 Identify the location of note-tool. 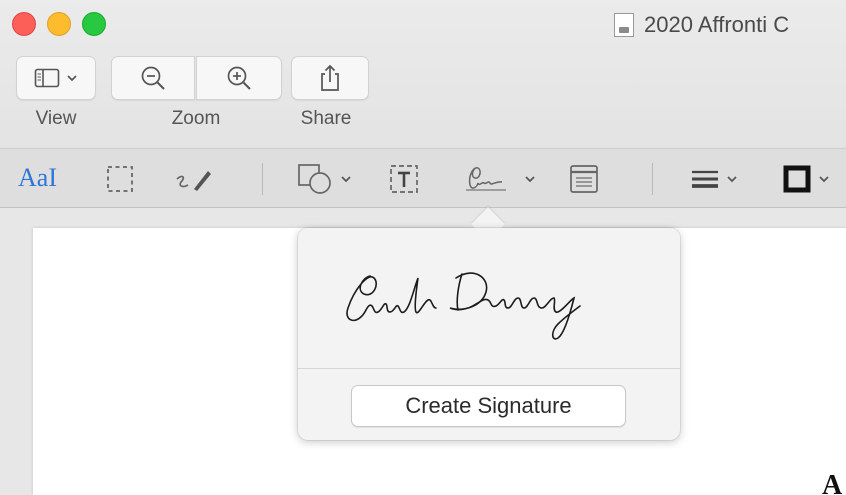
(584, 179).